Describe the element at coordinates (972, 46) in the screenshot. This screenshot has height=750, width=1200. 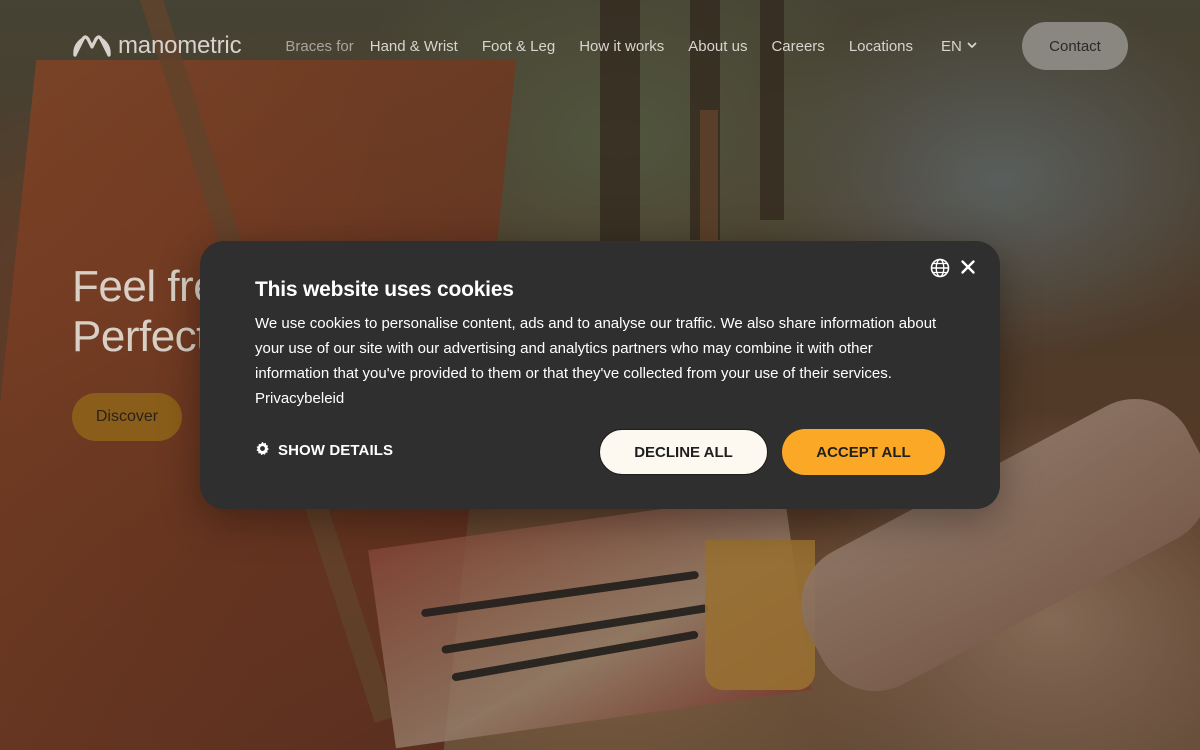
I see `chevron-down-icon` at that location.